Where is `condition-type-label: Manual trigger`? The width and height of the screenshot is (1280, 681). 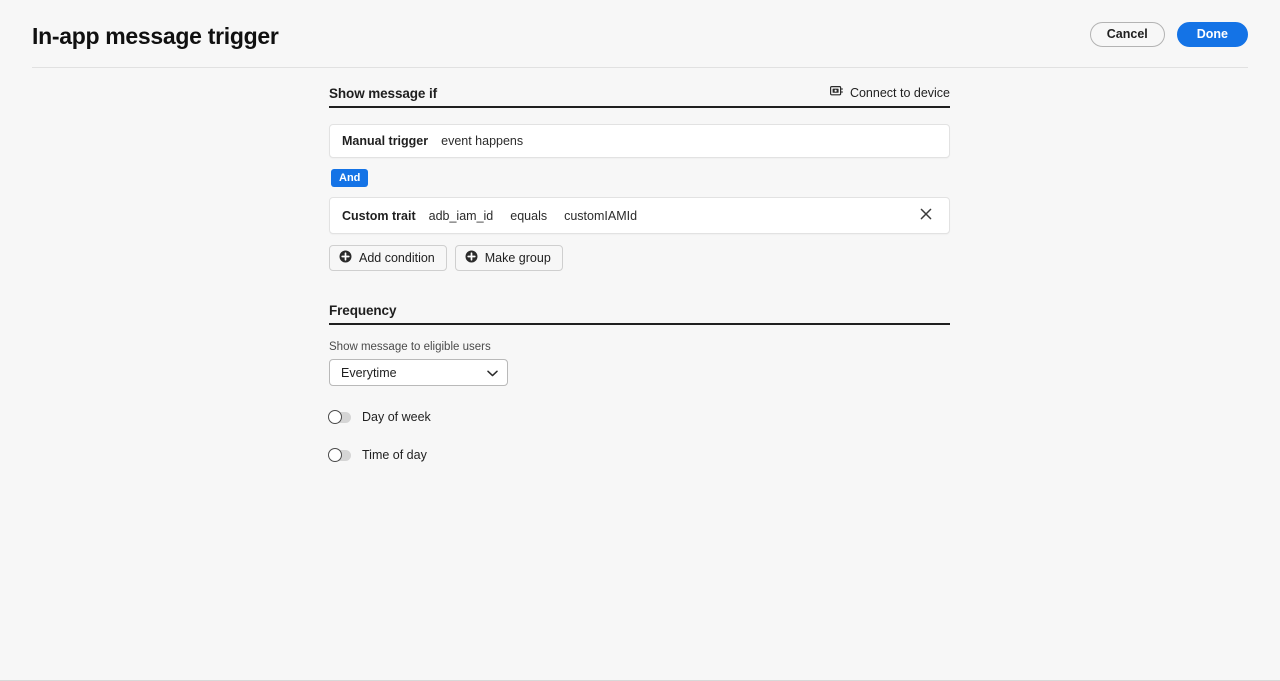 condition-type-label: Manual trigger is located at coordinates (385, 141).